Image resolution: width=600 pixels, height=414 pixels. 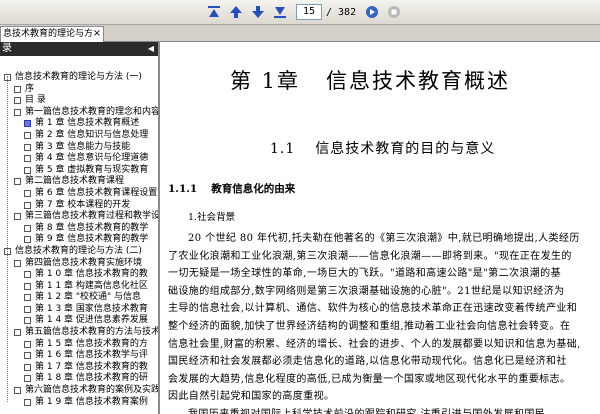 What do you see at coordinates (367, 362) in the screenshot?
I see `paragraph-line: 国民经济和社会发展都必须走信息化的道路,以信息化带动现代化。信息化已是经济和社` at bounding box center [367, 362].